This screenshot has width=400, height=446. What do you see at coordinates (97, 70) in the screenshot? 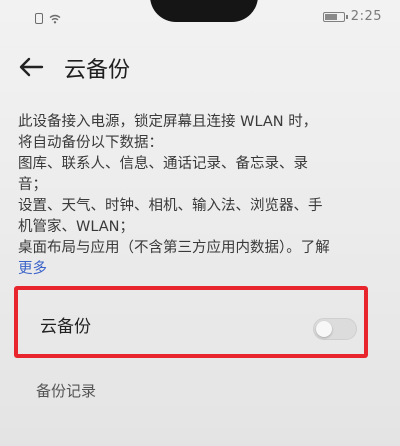
I see `page-title: 云备份` at bounding box center [97, 70].